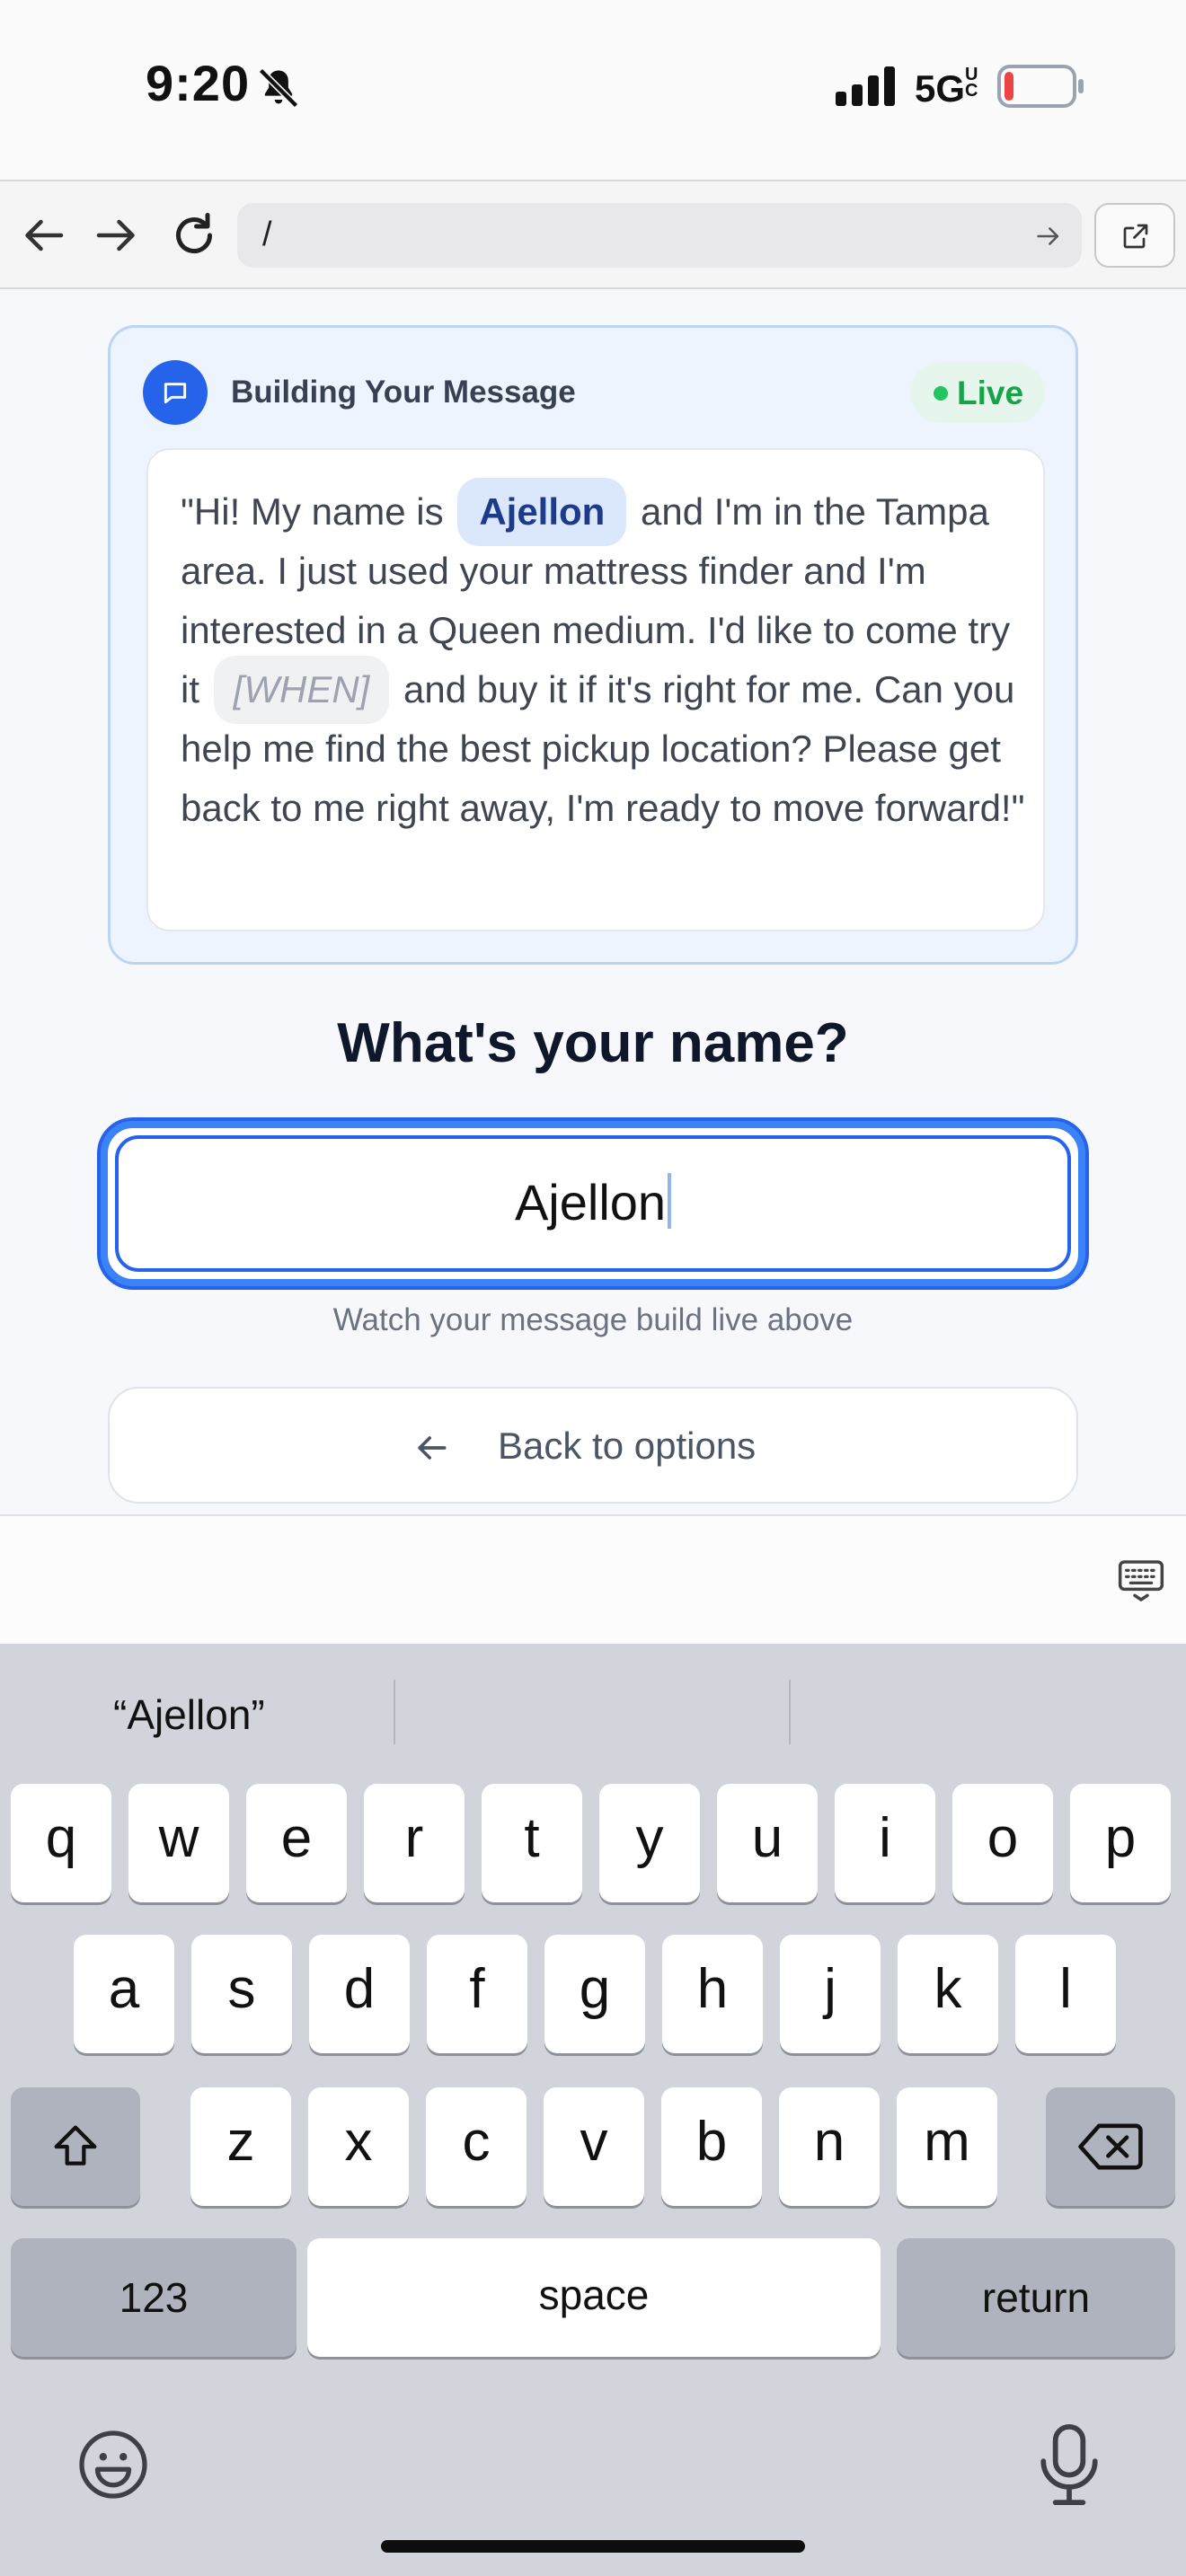  I want to click on numbers-key-label: 123, so click(154, 2297).